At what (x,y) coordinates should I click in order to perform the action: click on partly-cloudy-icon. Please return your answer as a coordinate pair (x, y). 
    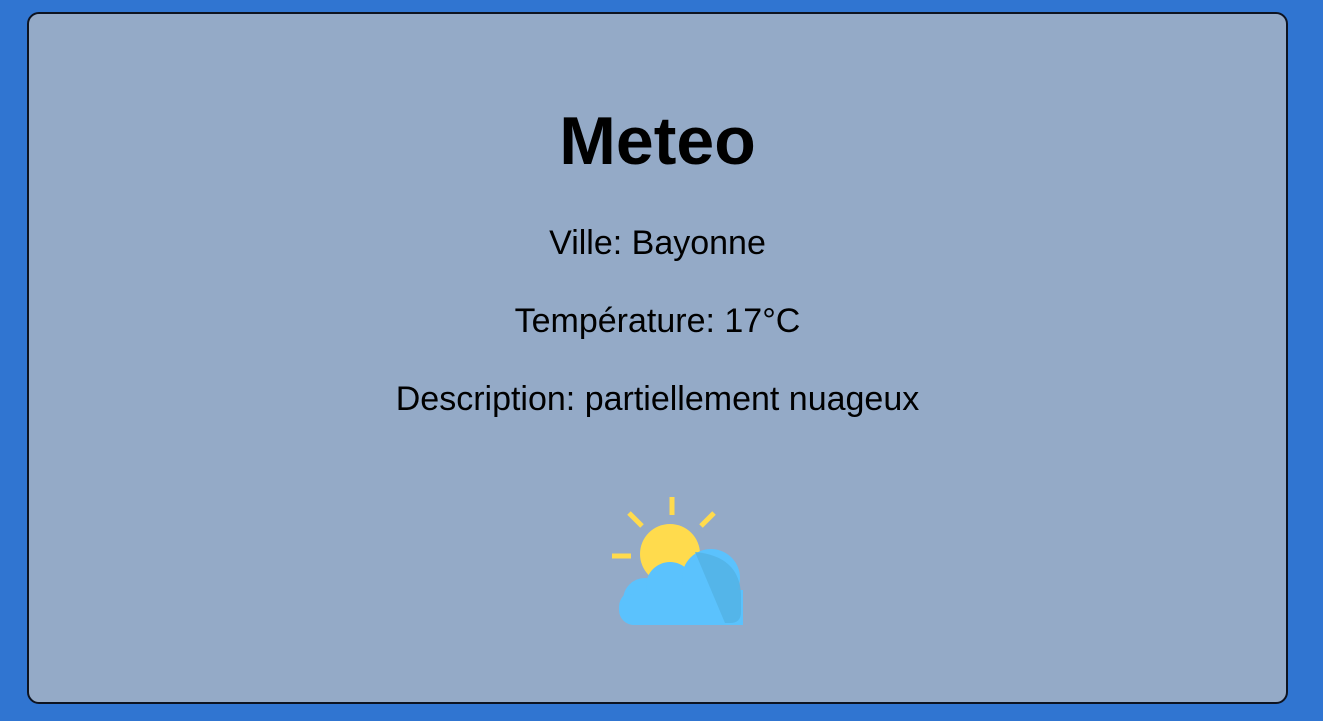
    Looking at the image, I should click on (677, 561).